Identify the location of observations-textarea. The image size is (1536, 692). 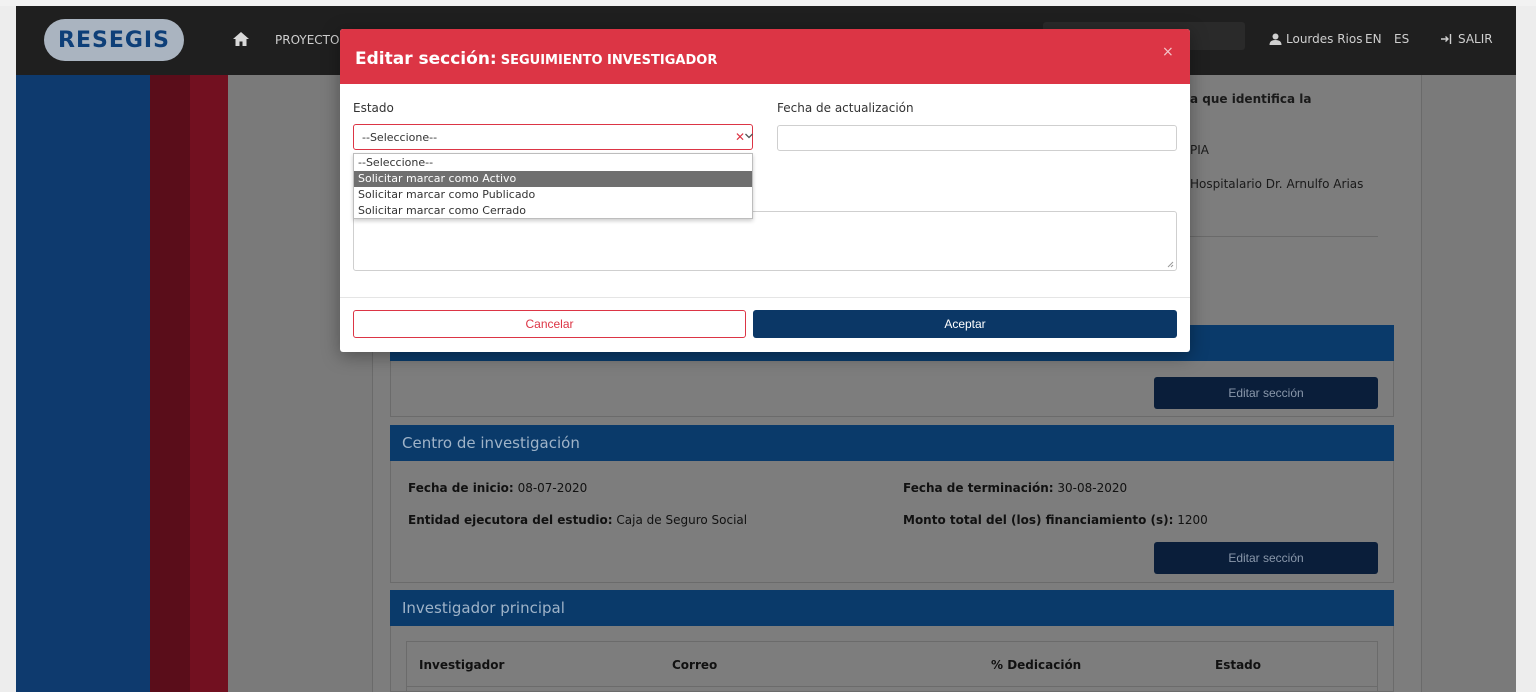
(765, 241).